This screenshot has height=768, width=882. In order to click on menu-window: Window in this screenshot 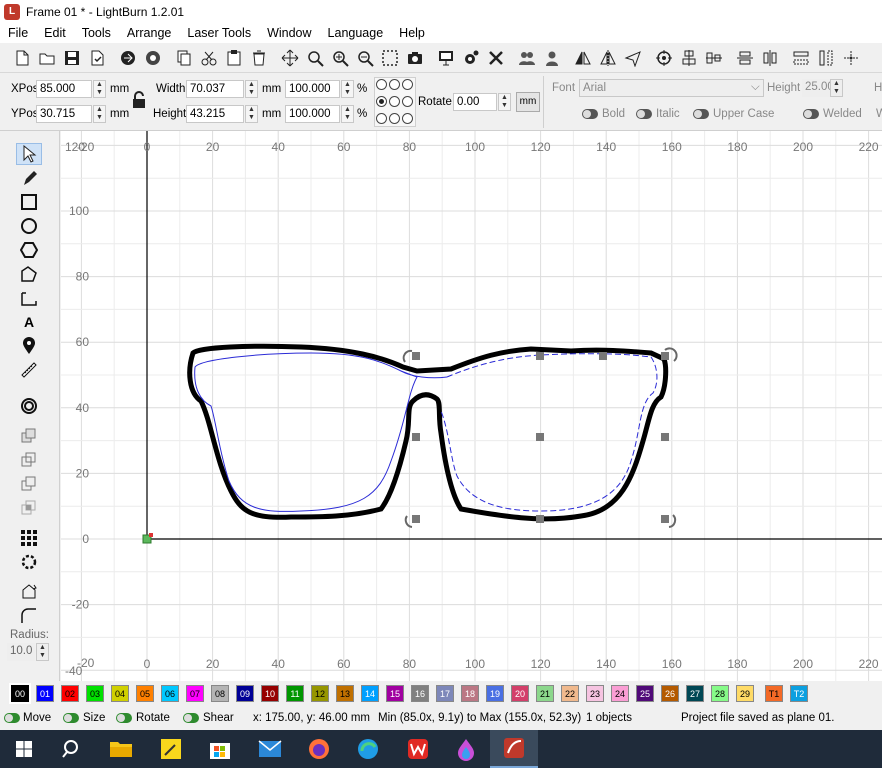, I will do `click(289, 33)`.